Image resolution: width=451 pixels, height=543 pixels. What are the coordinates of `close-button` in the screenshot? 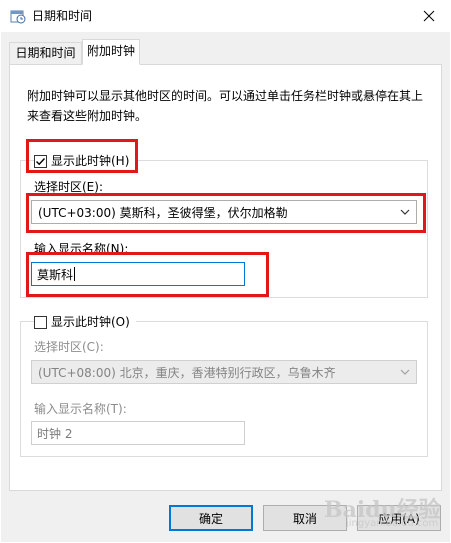 It's located at (428, 16).